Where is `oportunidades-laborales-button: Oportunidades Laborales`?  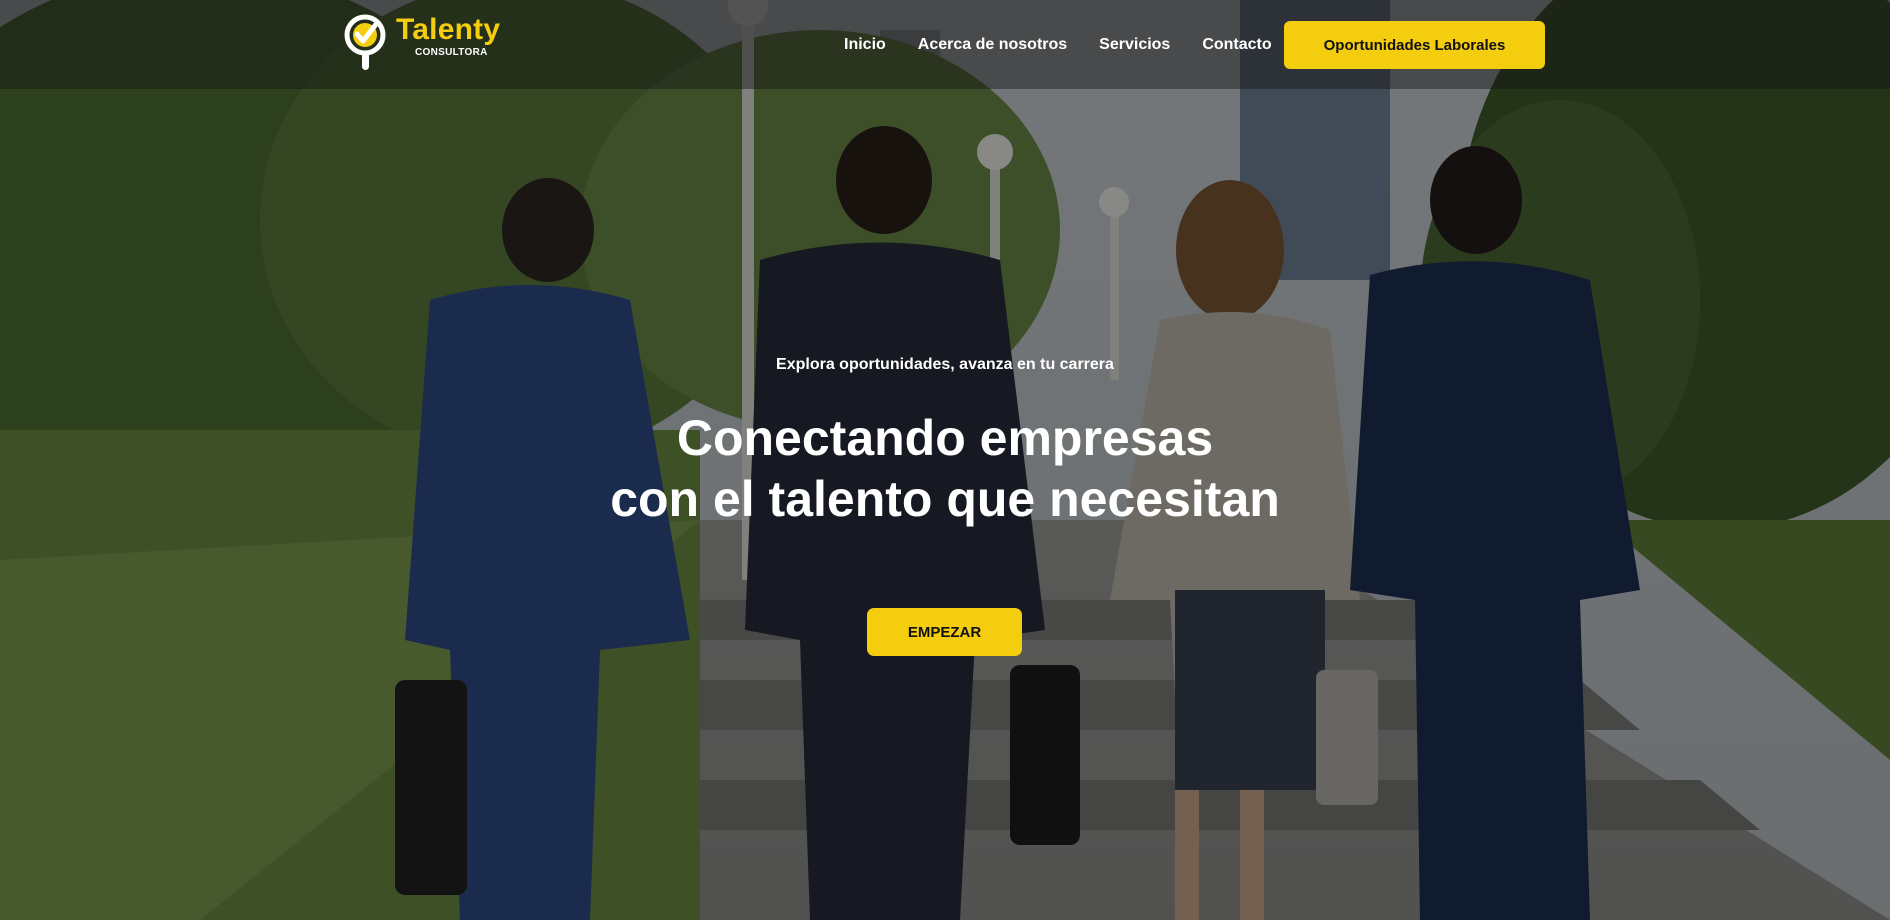
oportunidades-laborales-button: Oportunidades Laborales is located at coordinates (1414, 45).